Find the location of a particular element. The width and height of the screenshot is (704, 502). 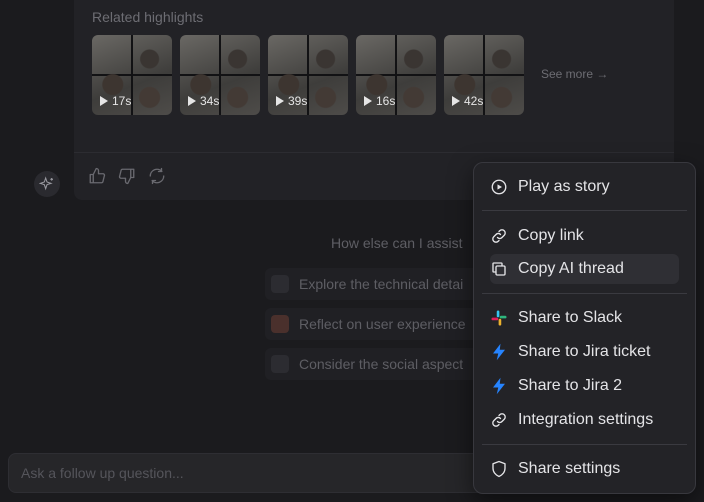

refresh-icon is located at coordinates (157, 176).